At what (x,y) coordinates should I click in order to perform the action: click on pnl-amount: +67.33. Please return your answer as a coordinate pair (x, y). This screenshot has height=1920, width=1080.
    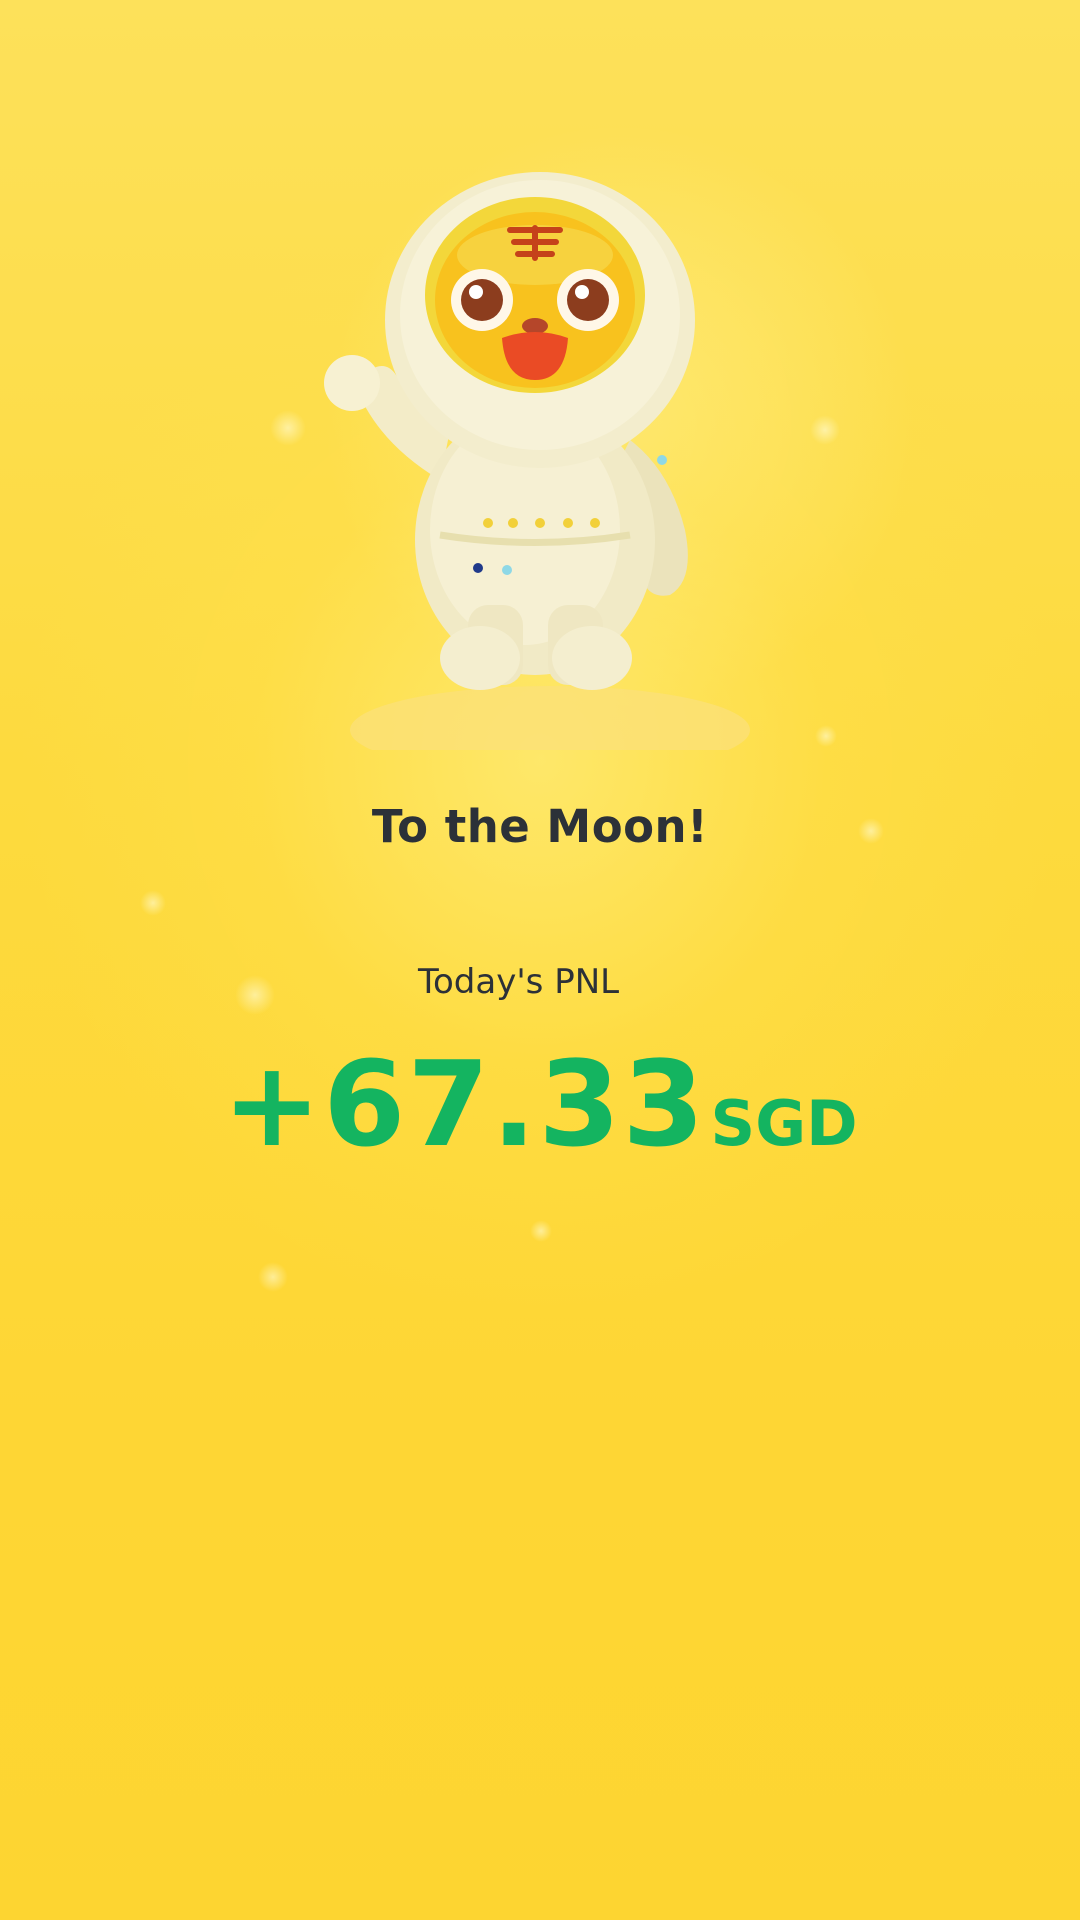
    Looking at the image, I should click on (464, 1104).